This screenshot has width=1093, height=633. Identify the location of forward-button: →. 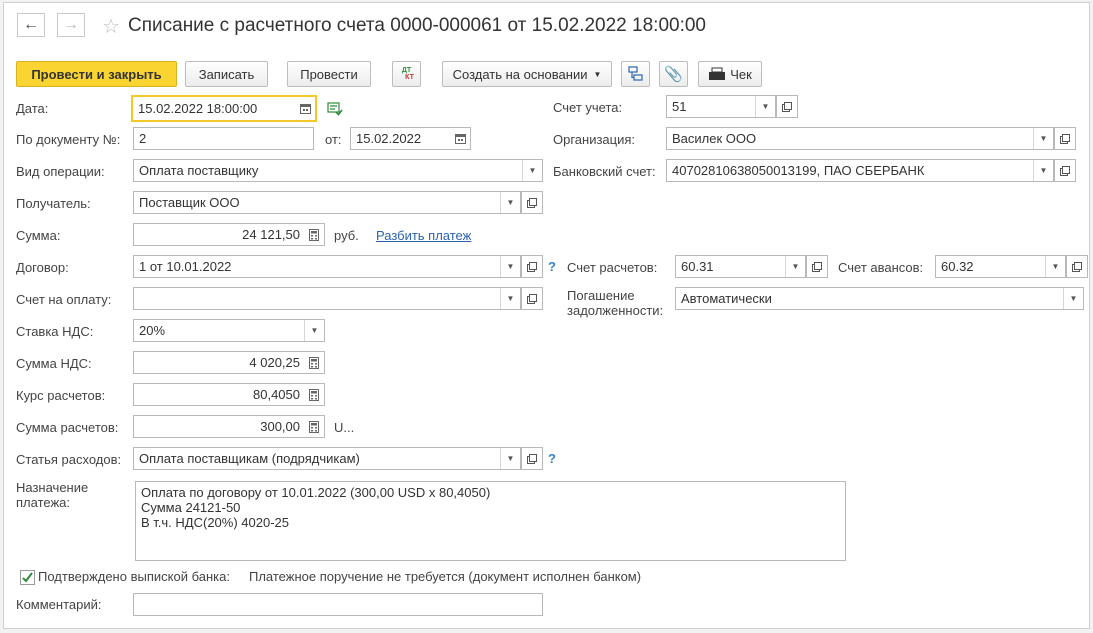
(71, 25).